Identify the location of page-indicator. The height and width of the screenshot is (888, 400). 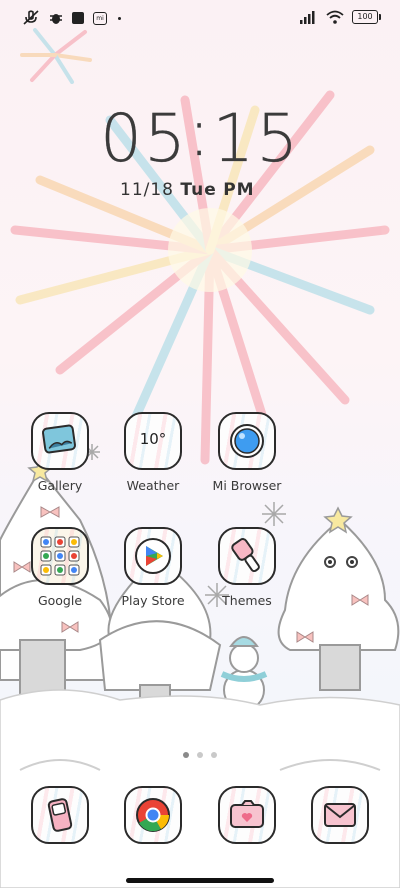
(200, 755).